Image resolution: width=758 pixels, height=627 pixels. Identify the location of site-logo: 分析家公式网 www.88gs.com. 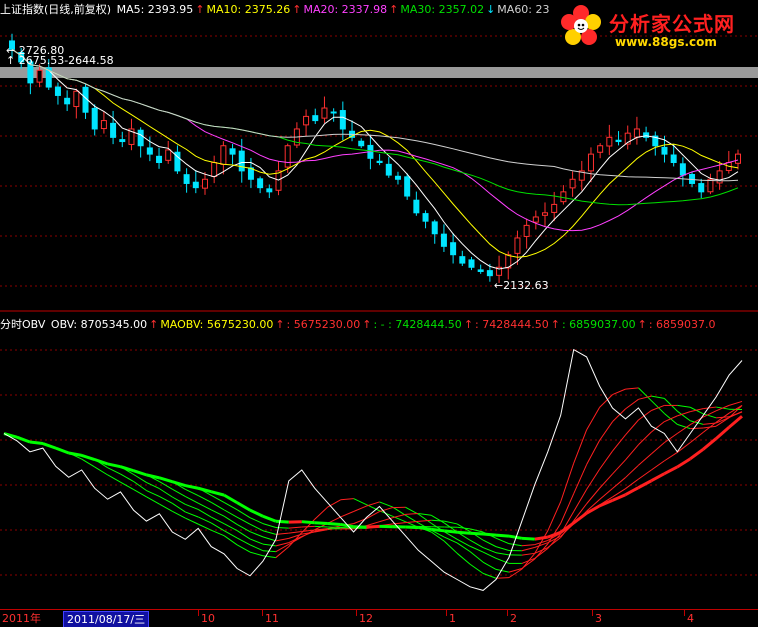
(652, 27).